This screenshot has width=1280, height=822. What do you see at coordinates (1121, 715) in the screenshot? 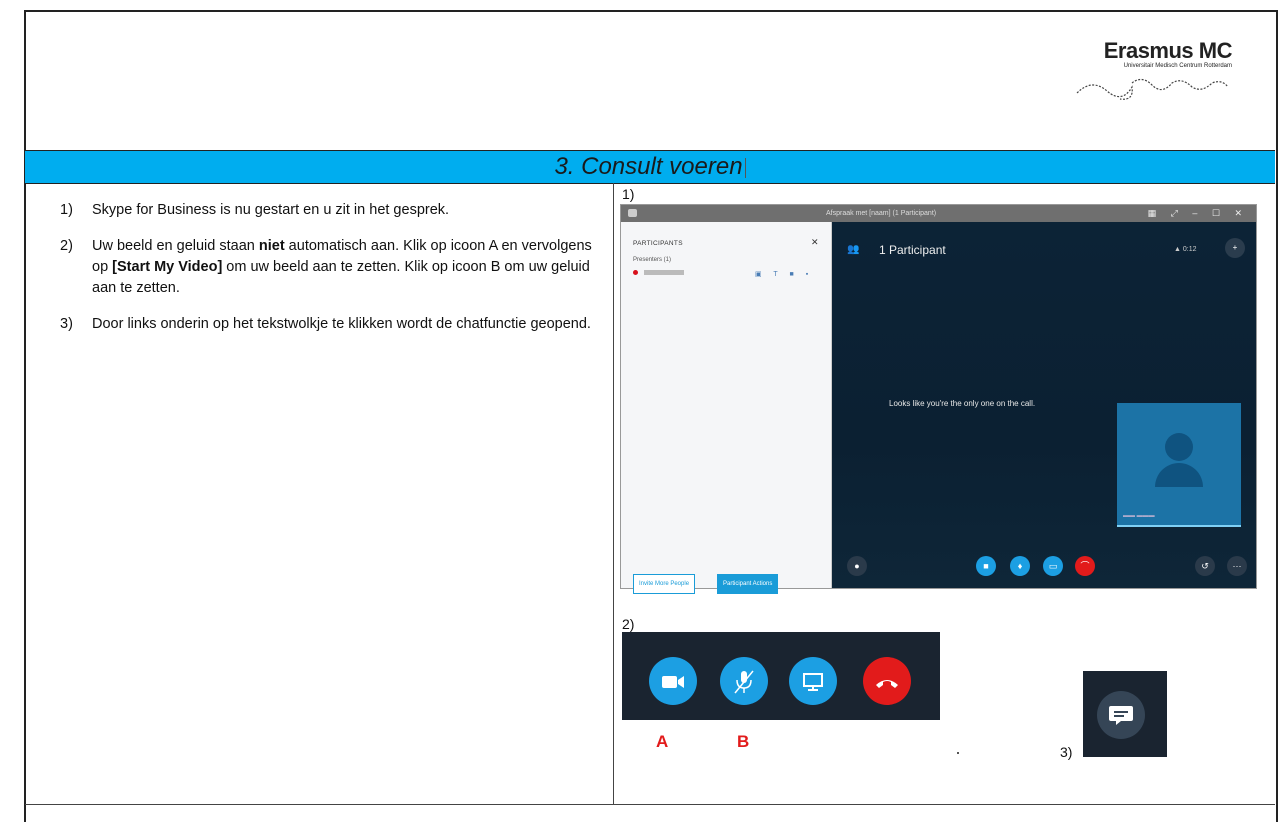
I see `chat-icon` at bounding box center [1121, 715].